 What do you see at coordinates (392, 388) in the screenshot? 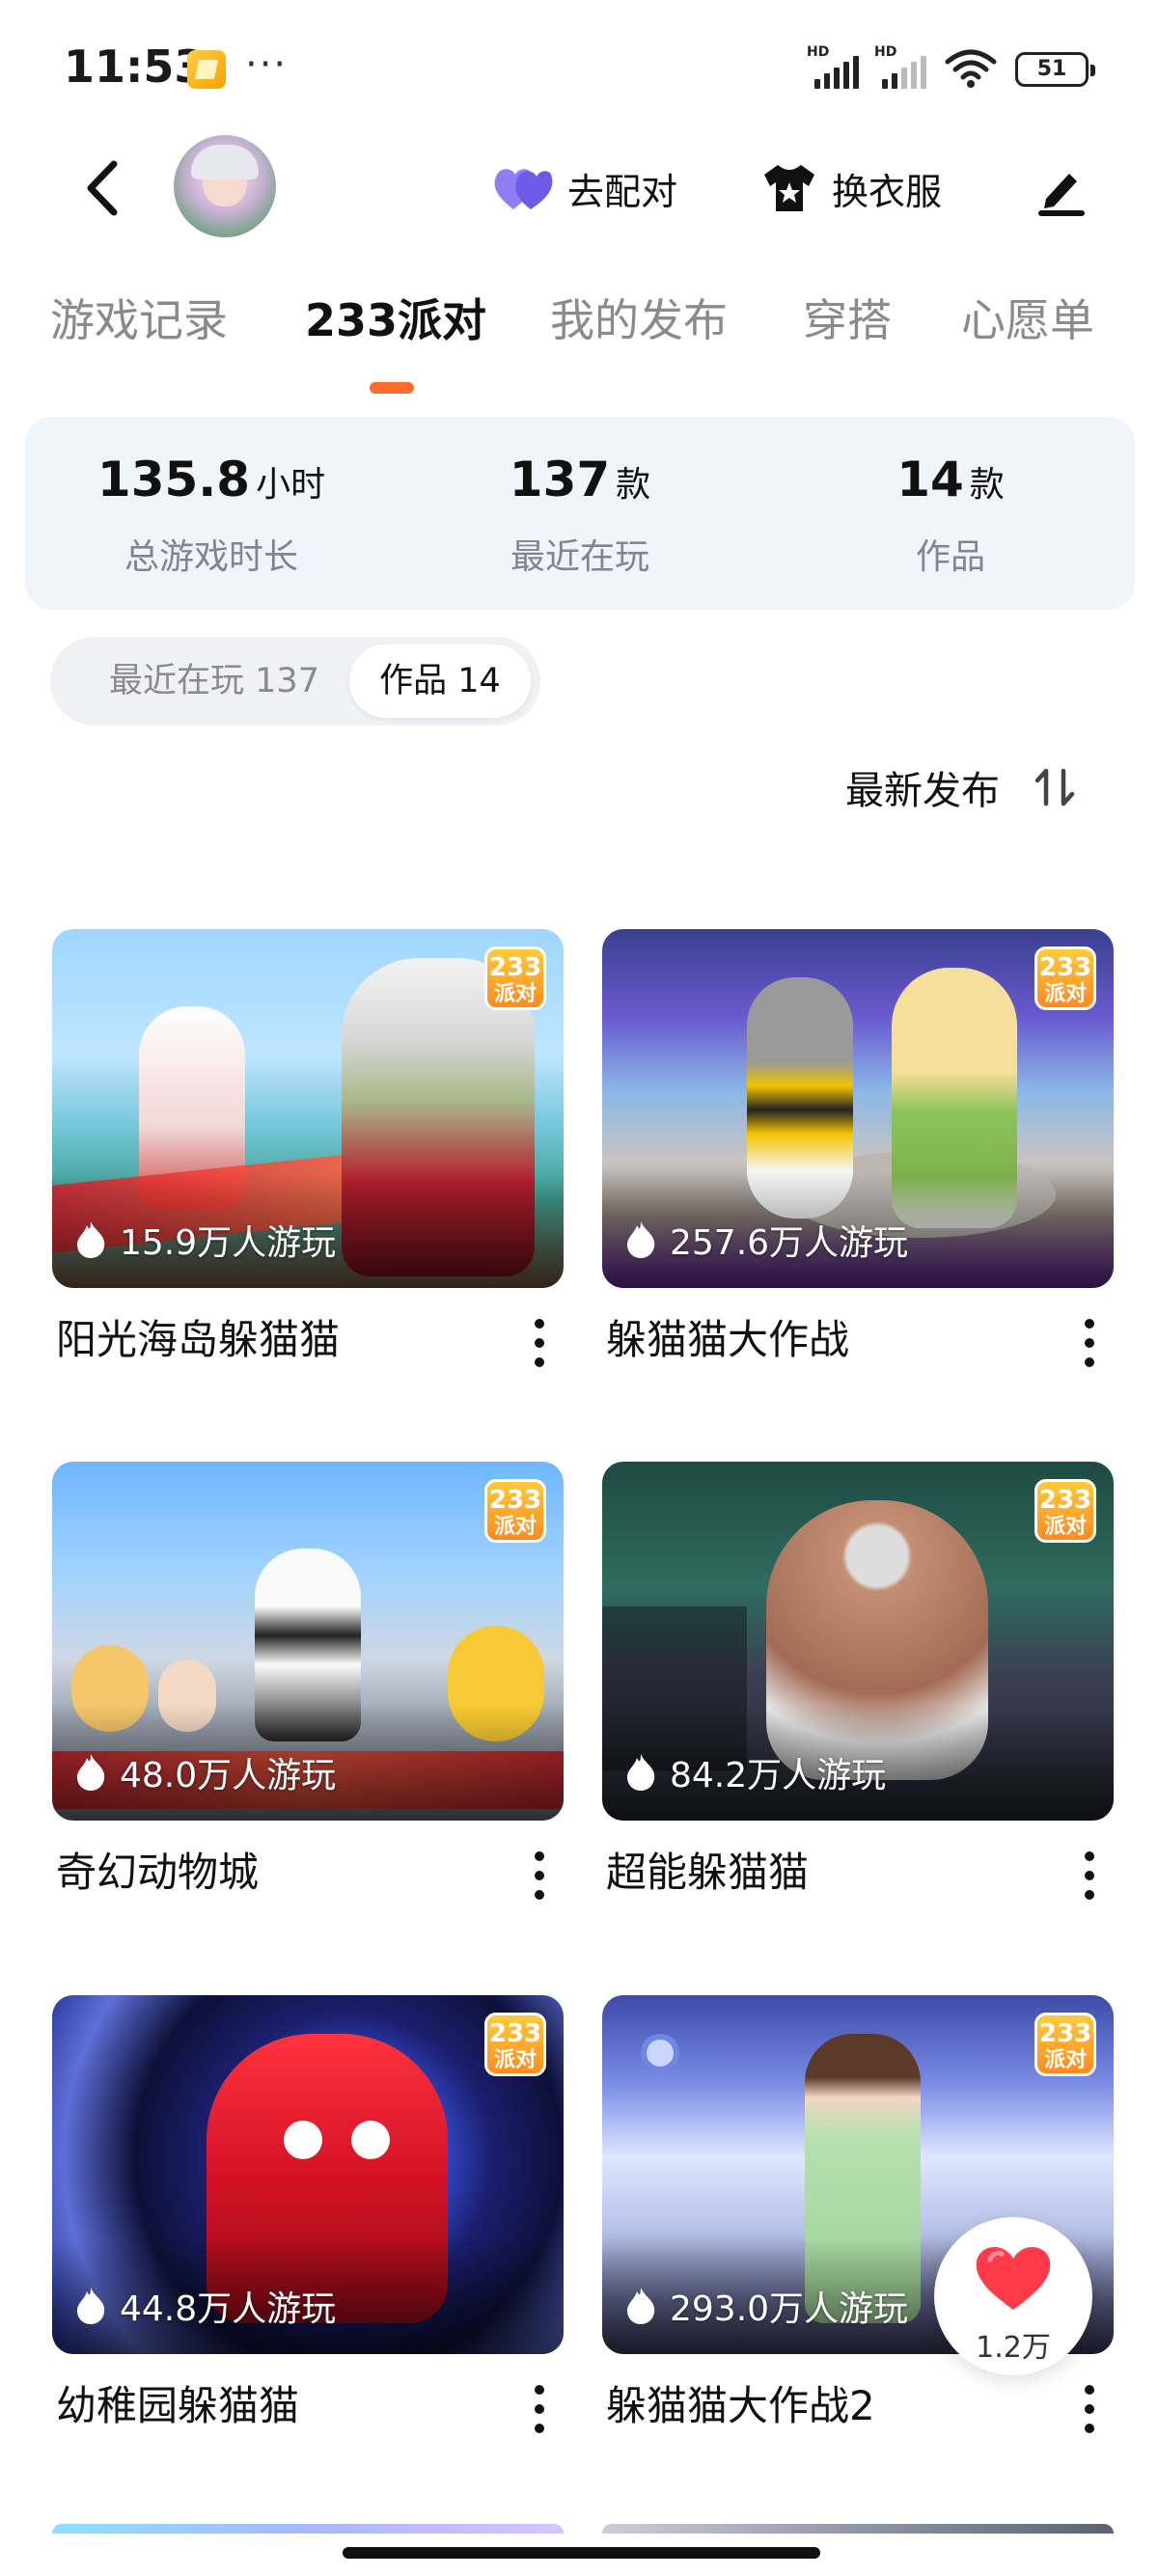
I see `active-tab-indicator` at bounding box center [392, 388].